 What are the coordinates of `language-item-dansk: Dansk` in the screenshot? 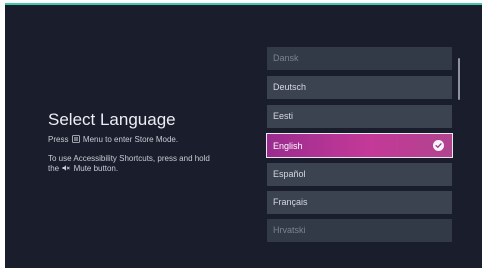 It's located at (359, 58).